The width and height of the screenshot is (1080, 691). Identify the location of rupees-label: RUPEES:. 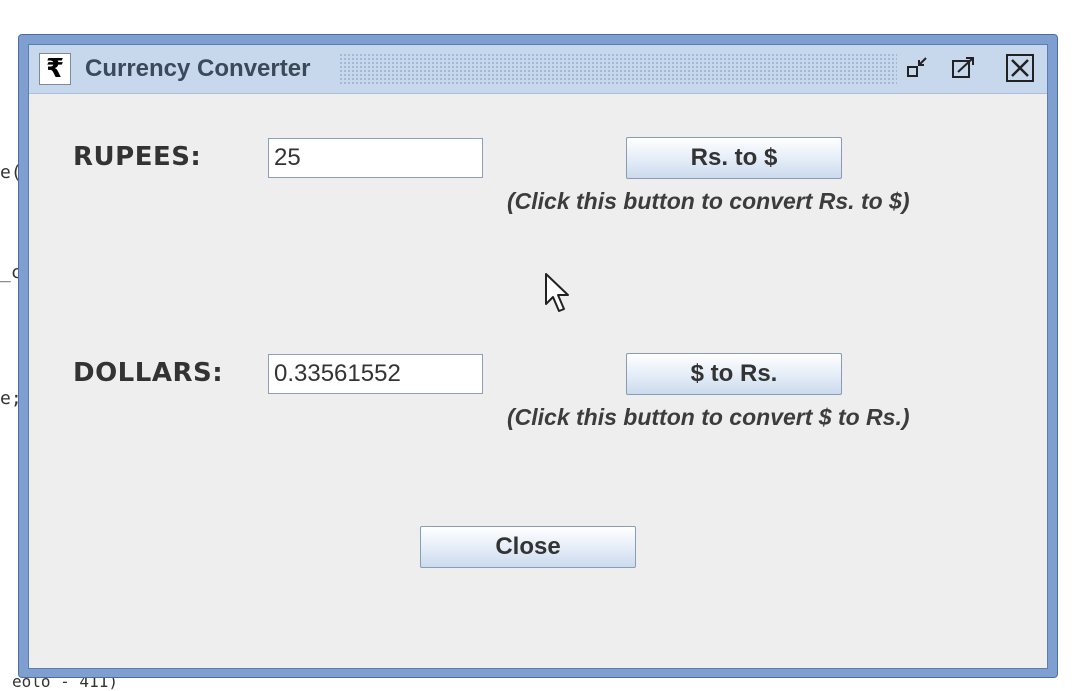
(137, 157).